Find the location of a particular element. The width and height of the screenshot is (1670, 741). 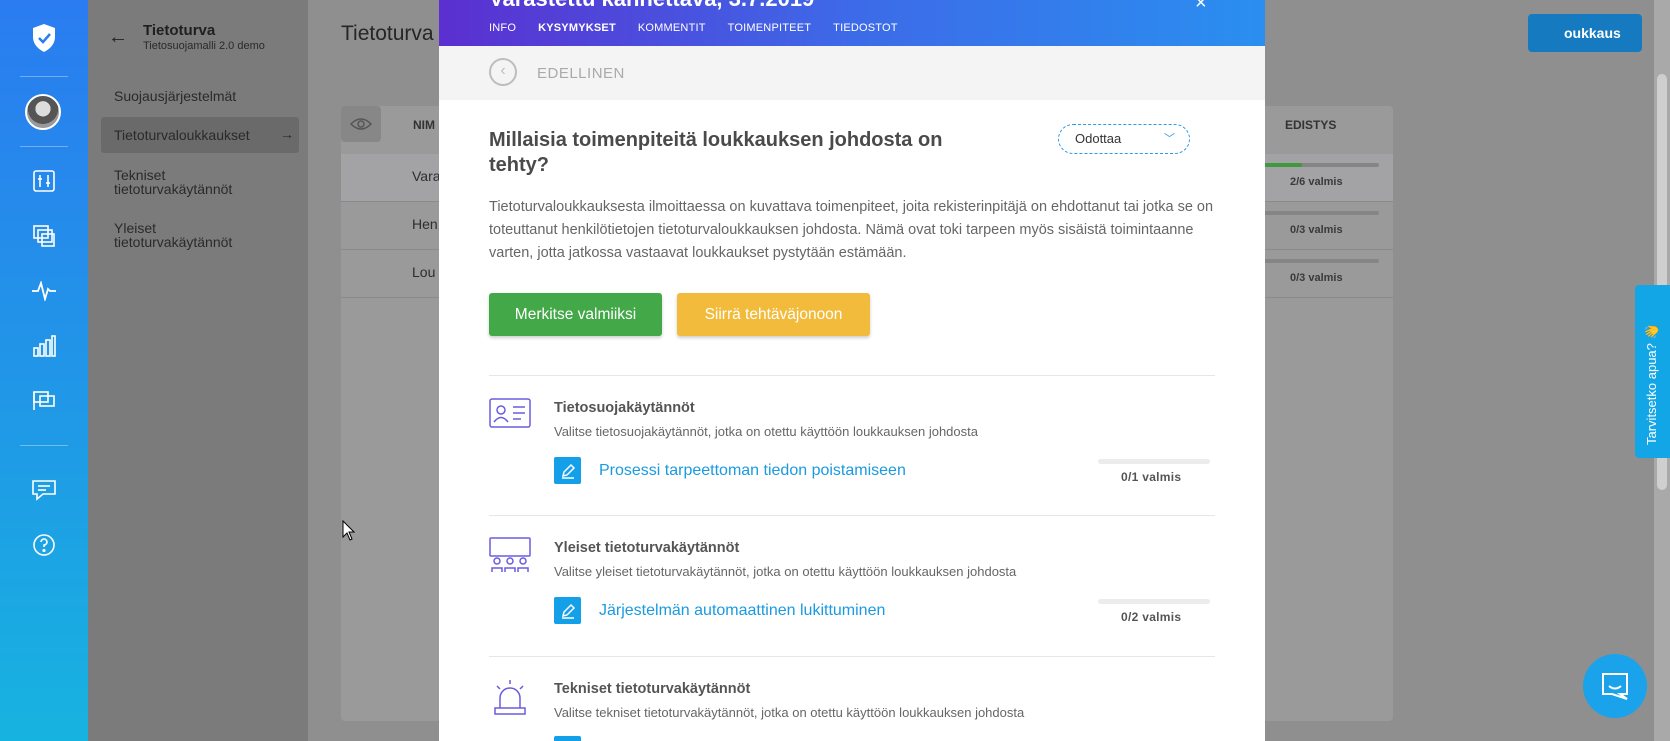

tab-kommentit: KOMMENTIT is located at coordinates (672, 28).